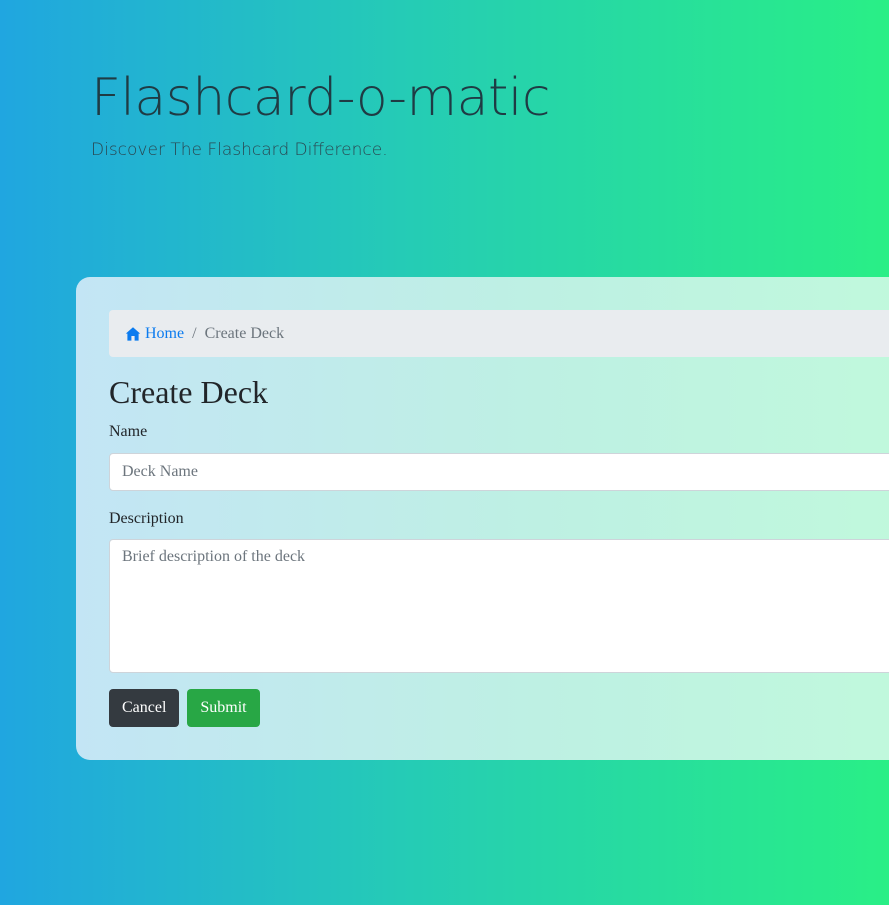  Describe the element at coordinates (189, 392) in the screenshot. I see `page-heading: Create Deck` at that location.